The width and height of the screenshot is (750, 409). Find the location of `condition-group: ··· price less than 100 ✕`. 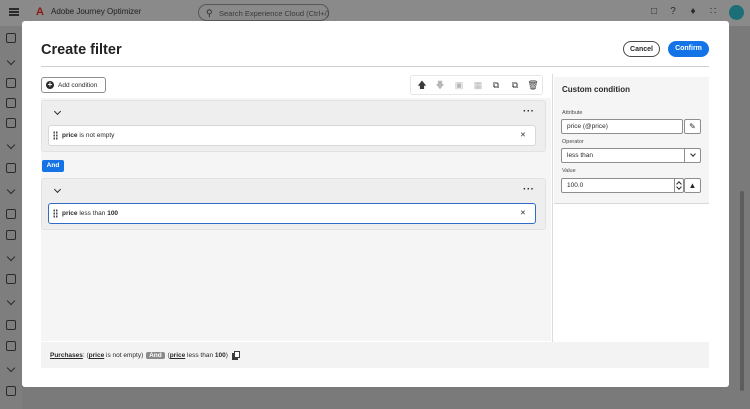

condition-group: ··· price less than 100 ✕ is located at coordinates (293, 204).